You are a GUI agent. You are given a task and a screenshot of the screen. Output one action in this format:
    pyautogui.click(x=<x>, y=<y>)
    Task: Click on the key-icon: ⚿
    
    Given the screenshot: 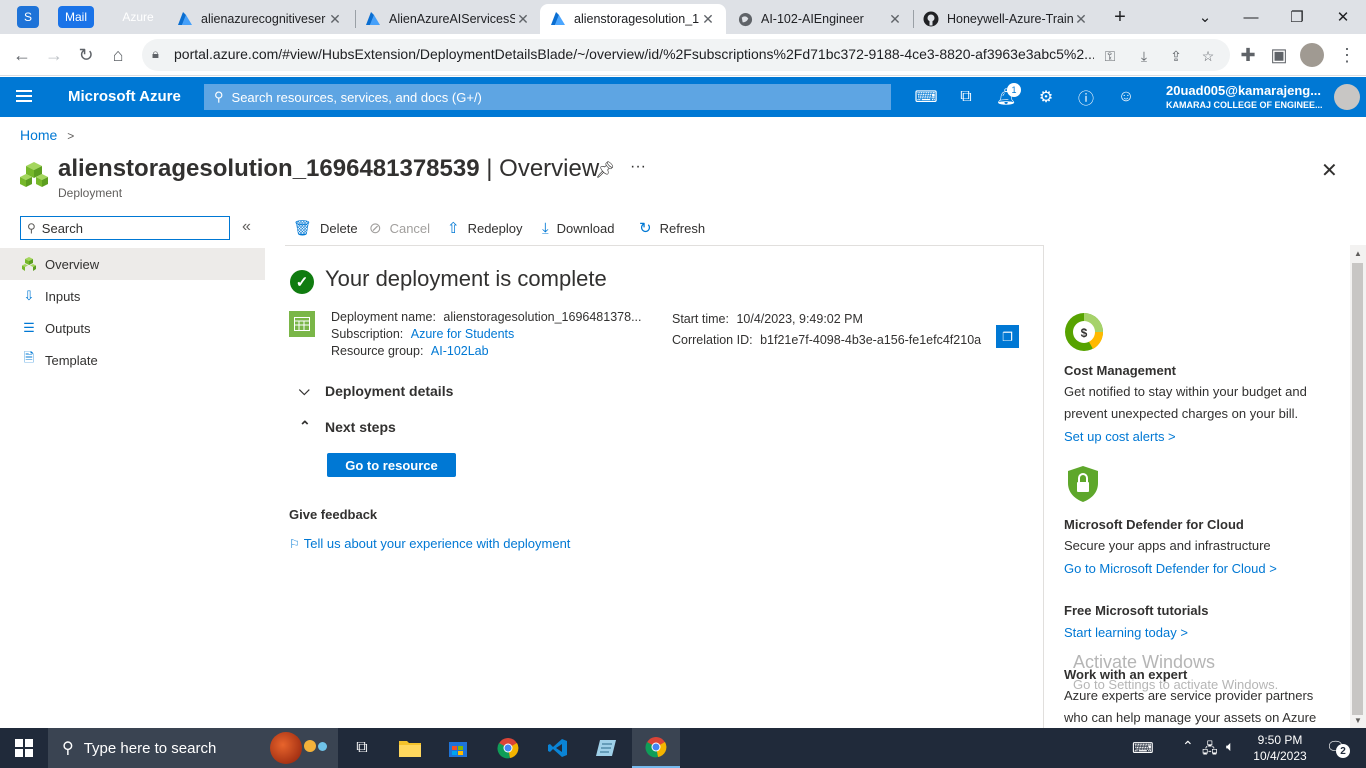 What is the action you would take?
    pyautogui.click(x=1110, y=56)
    